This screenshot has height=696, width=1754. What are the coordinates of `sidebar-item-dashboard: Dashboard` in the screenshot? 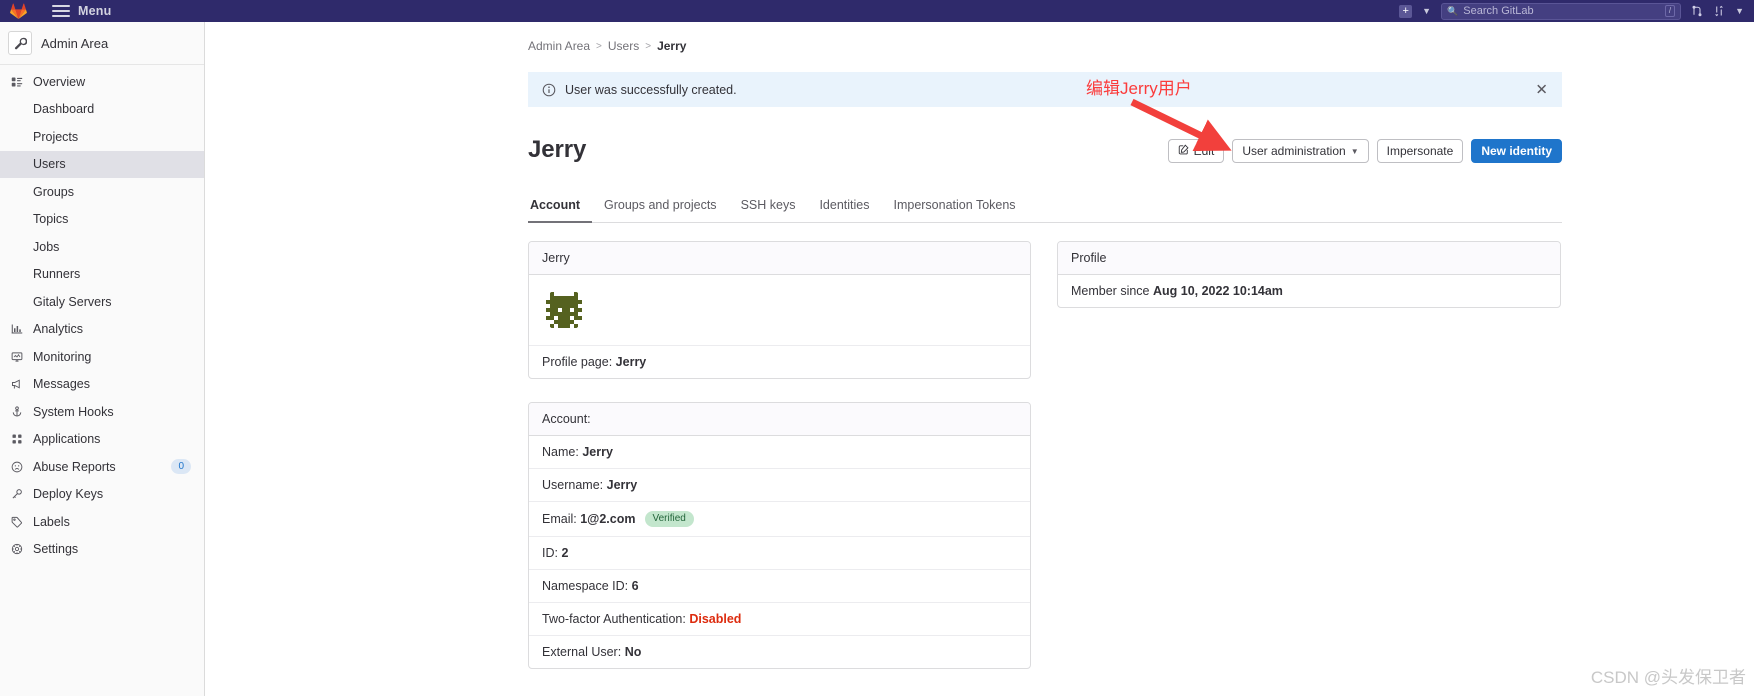 It's located at (102, 110).